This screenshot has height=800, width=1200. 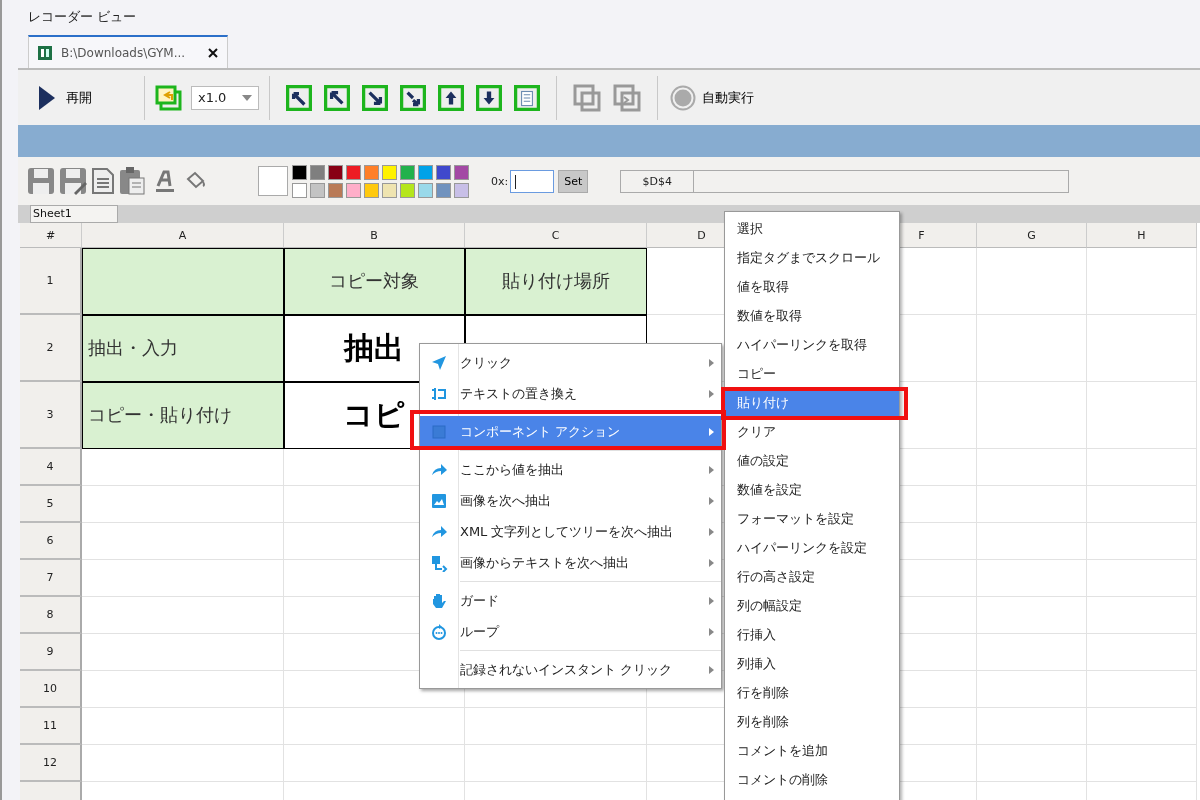 I want to click on row-header: 9, so click(x=51, y=652).